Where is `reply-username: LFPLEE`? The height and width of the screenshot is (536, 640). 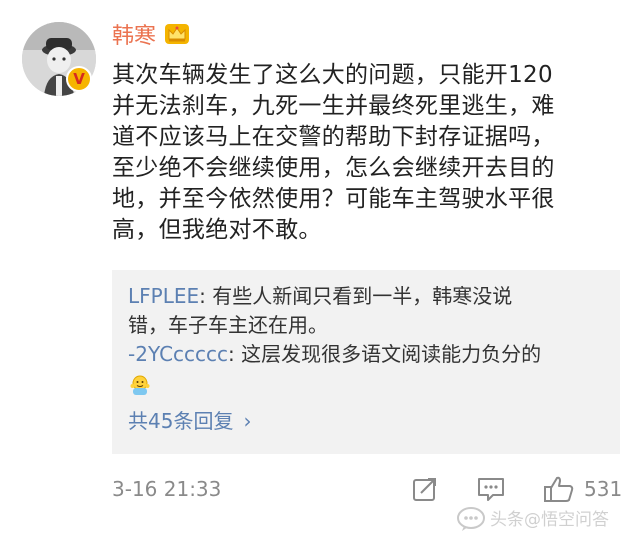
reply-username: LFPLEE is located at coordinates (163, 296).